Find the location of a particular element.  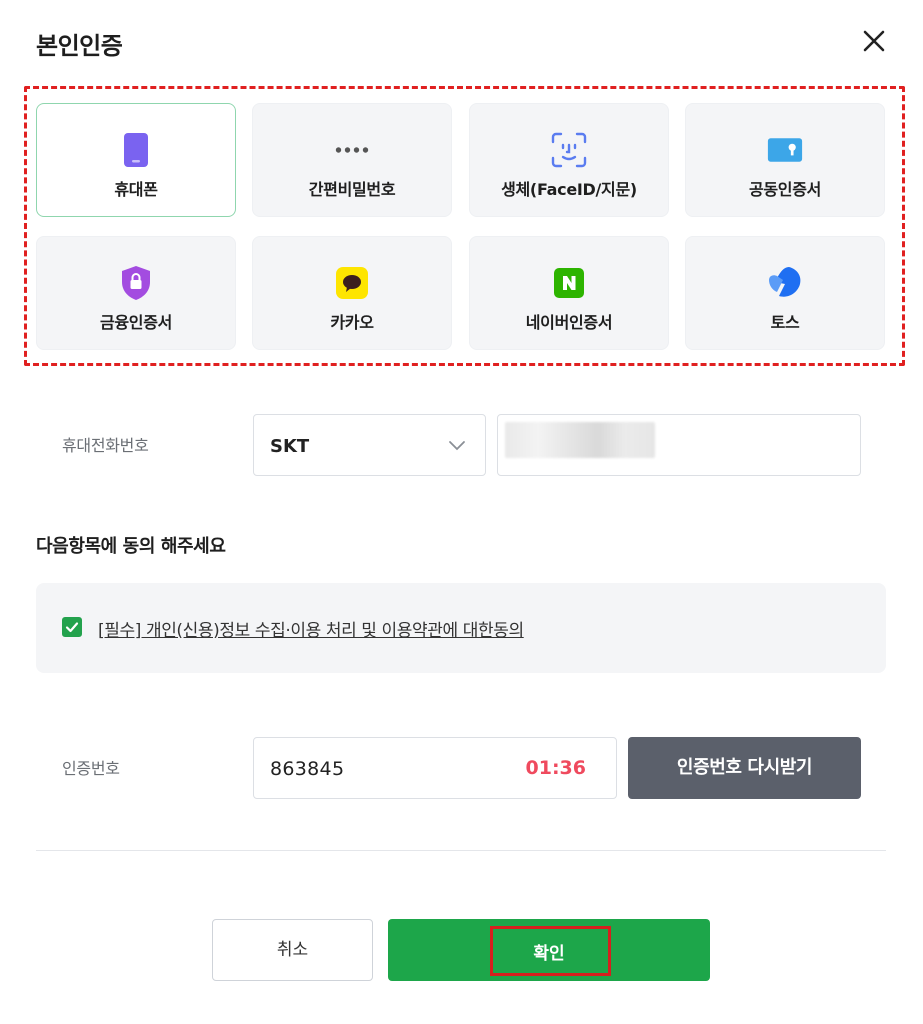

method-tile-financial-certificate: 금융인증서 is located at coordinates (136, 293).